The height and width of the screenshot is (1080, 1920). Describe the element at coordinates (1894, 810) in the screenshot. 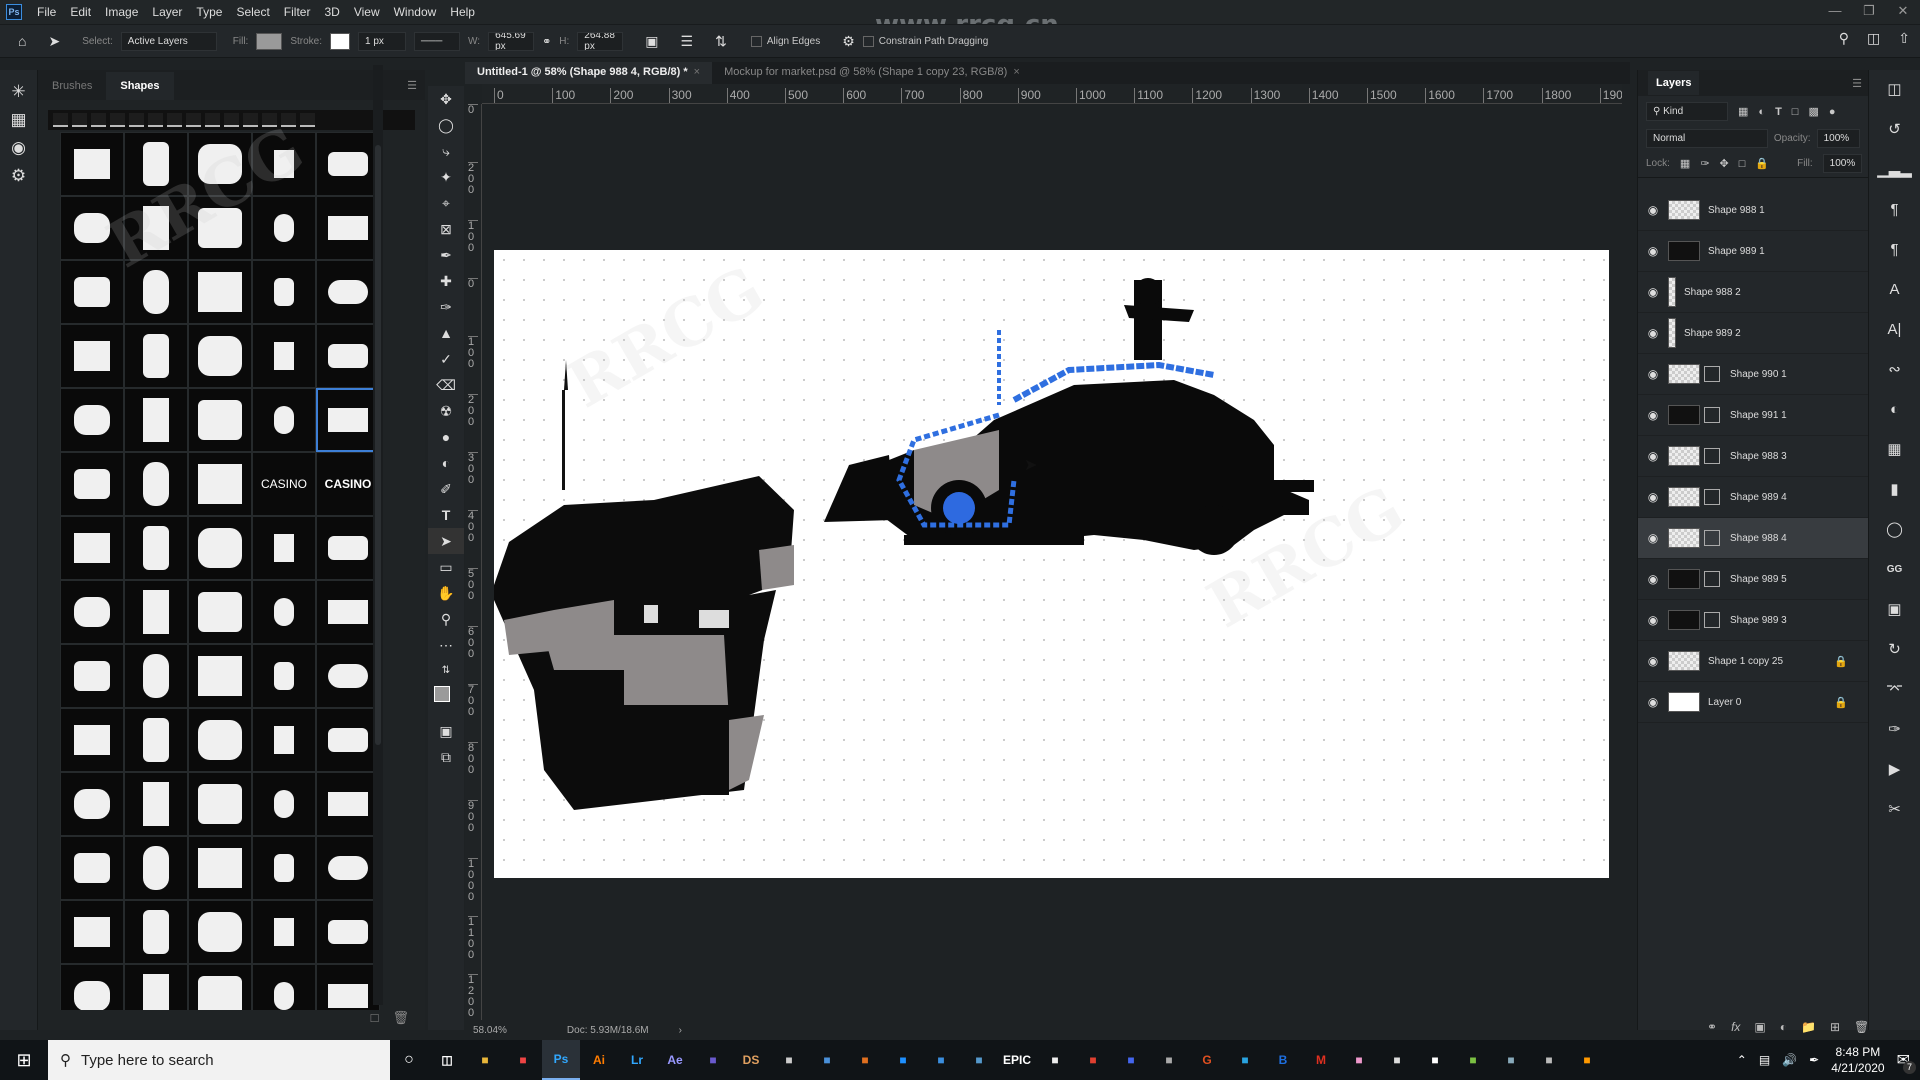

I see `tool-presets-icon: ✂` at that location.